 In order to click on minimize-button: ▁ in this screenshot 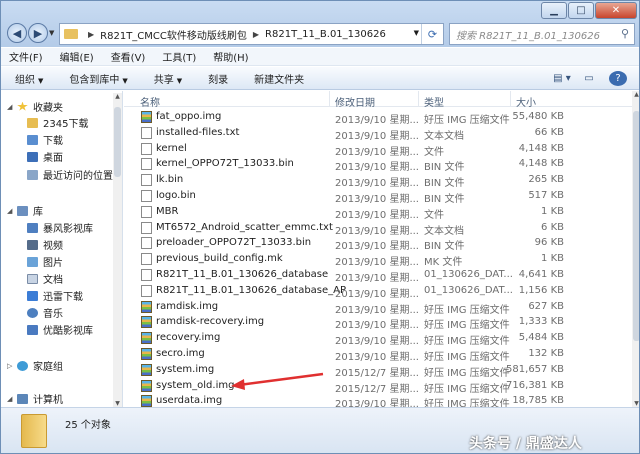, I will do `click(554, 10)`.